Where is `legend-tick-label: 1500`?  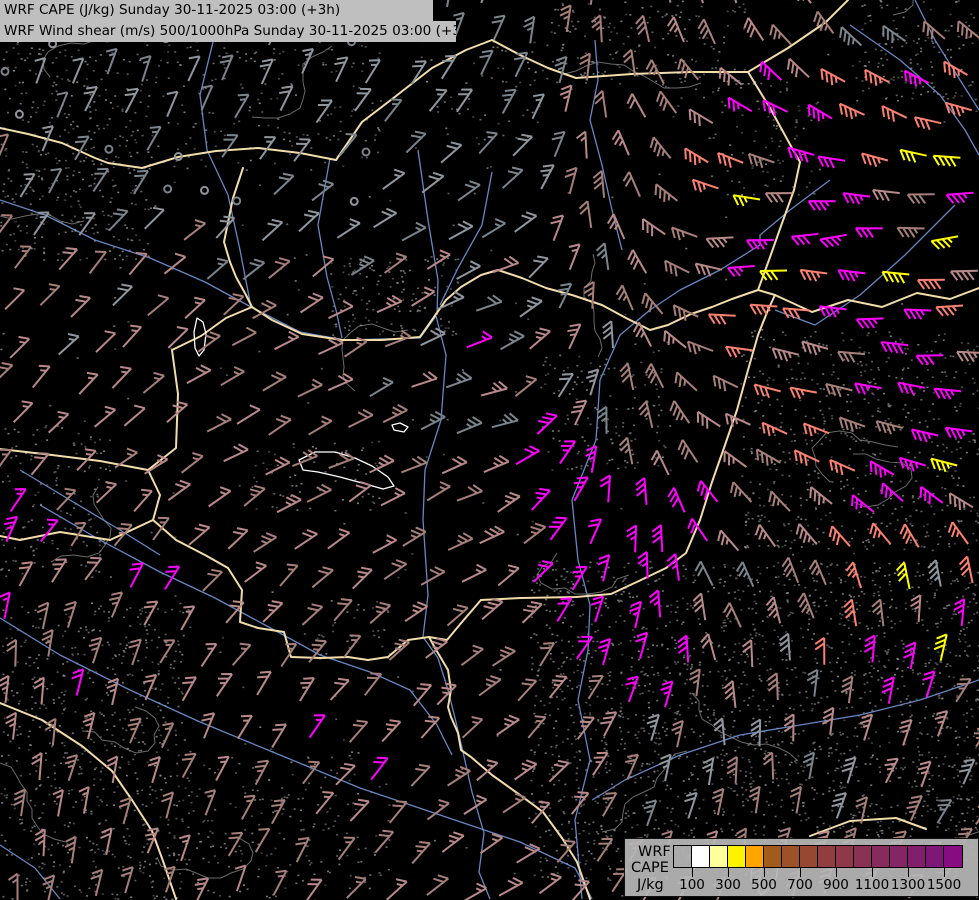 legend-tick-label: 1500 is located at coordinates (944, 885).